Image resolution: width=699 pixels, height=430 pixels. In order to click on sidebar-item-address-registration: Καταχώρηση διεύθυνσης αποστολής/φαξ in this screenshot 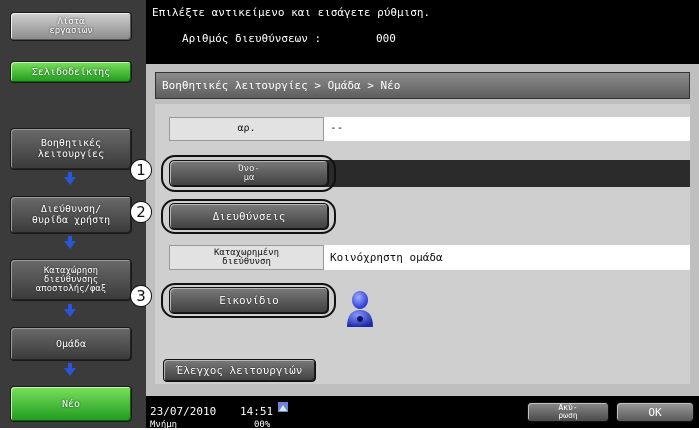, I will do `click(71, 280)`.